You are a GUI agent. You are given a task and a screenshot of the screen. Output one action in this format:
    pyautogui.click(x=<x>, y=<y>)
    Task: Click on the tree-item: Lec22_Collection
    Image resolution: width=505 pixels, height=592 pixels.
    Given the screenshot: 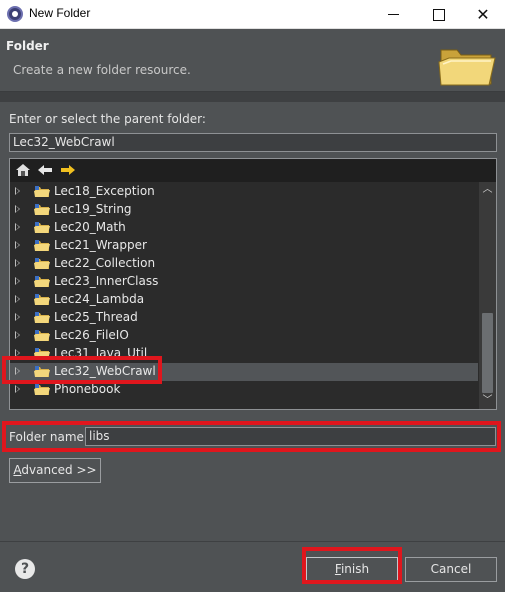 What is the action you would take?
    pyautogui.click(x=244, y=264)
    